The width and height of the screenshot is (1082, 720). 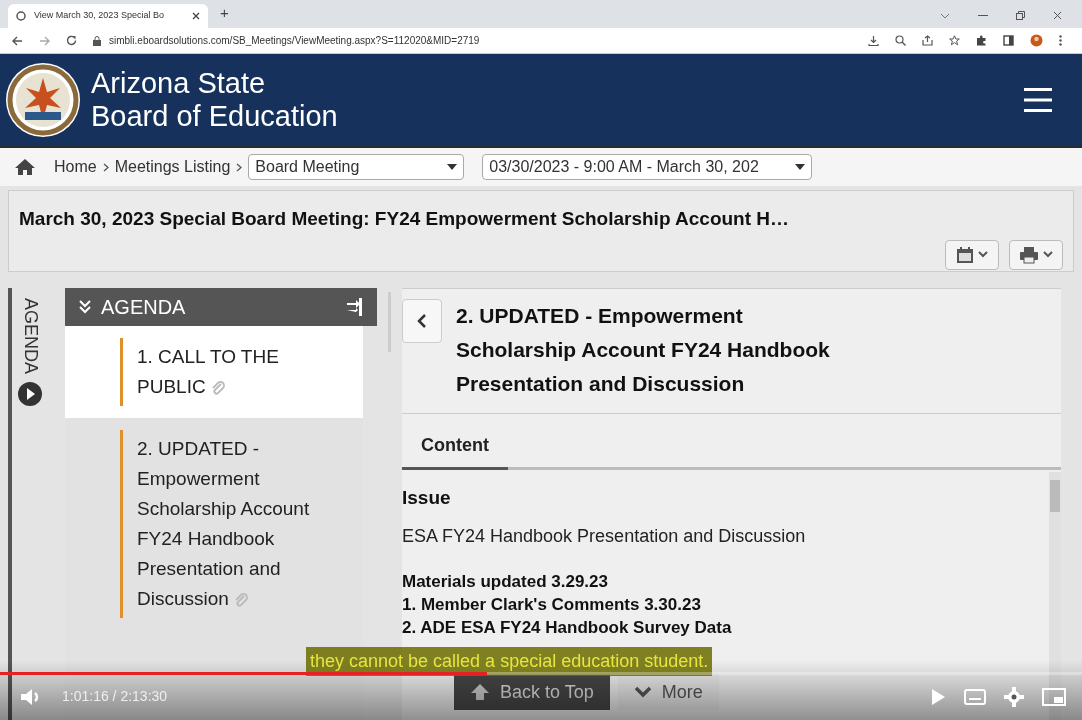 What do you see at coordinates (25, 167) in the screenshot?
I see `home-icon` at bounding box center [25, 167].